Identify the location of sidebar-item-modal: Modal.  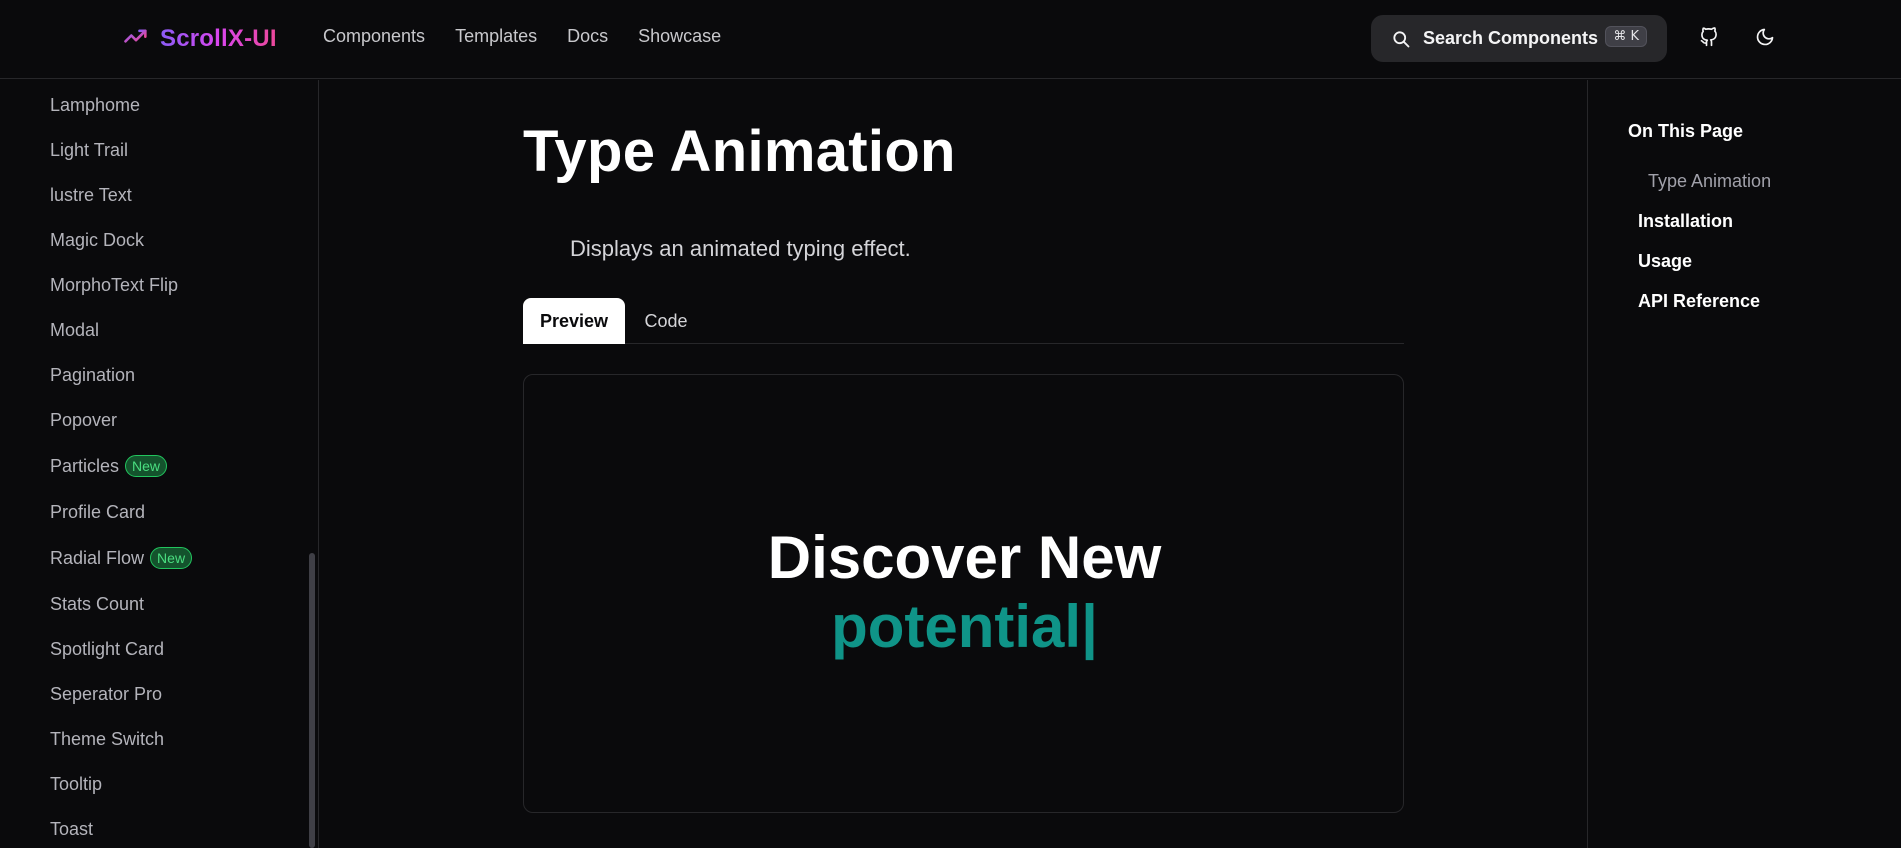
(74, 330).